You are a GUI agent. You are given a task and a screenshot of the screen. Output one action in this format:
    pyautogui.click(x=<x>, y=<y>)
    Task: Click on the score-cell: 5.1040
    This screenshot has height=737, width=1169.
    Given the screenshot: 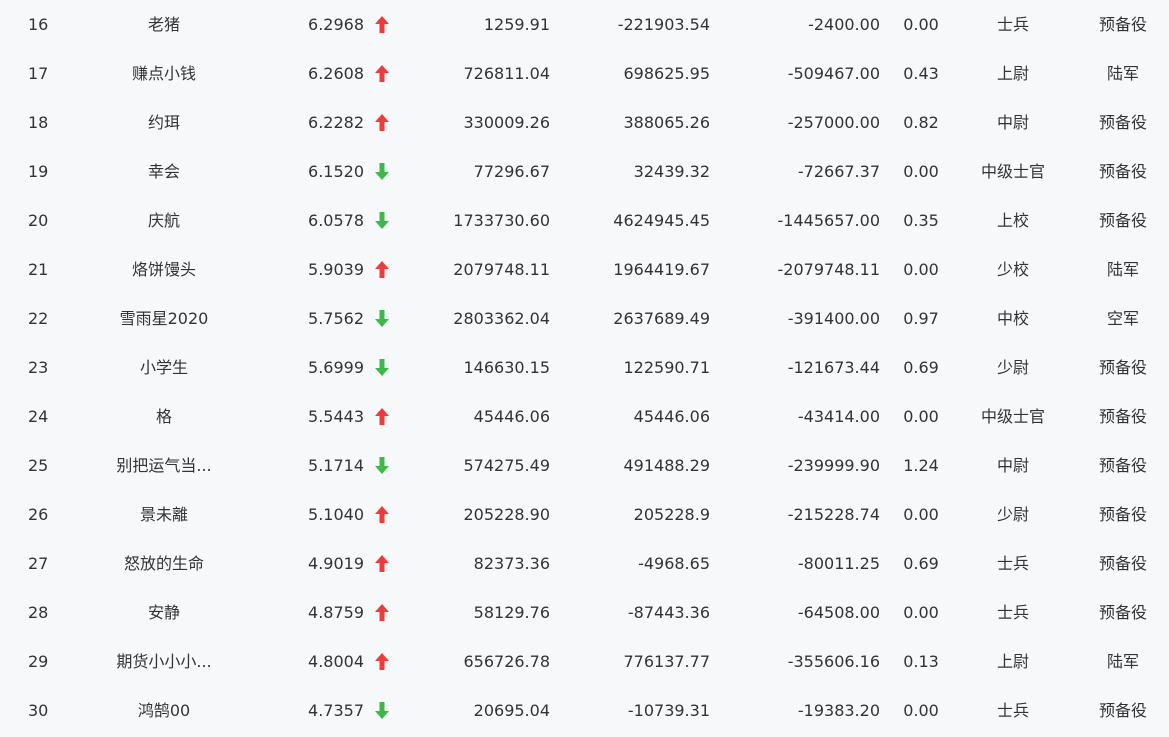 What is the action you would take?
    pyautogui.click(x=336, y=514)
    